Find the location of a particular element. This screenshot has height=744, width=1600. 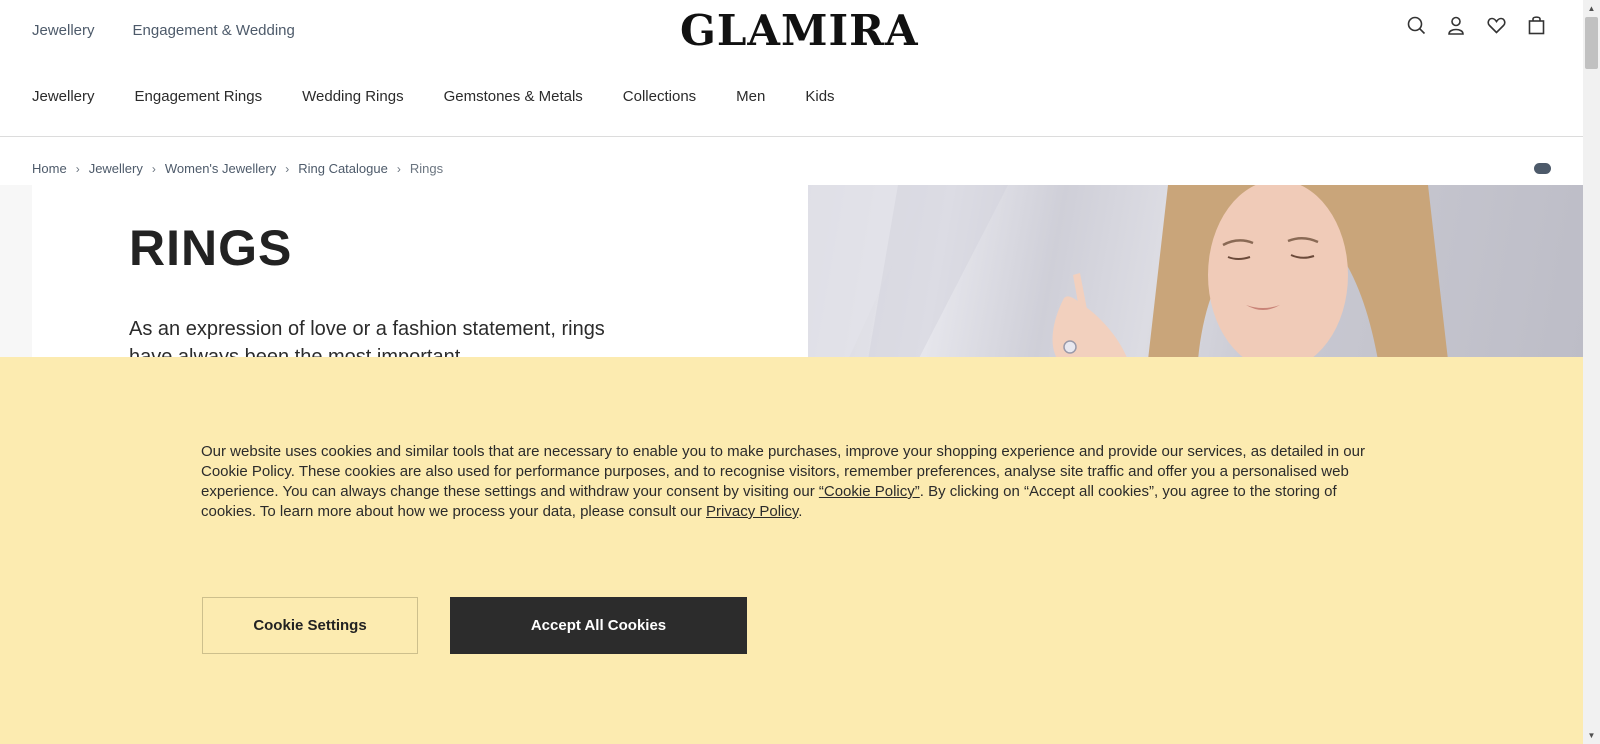

nav-item-gemstones-metals: Gemstones & Metals is located at coordinates (513, 96).